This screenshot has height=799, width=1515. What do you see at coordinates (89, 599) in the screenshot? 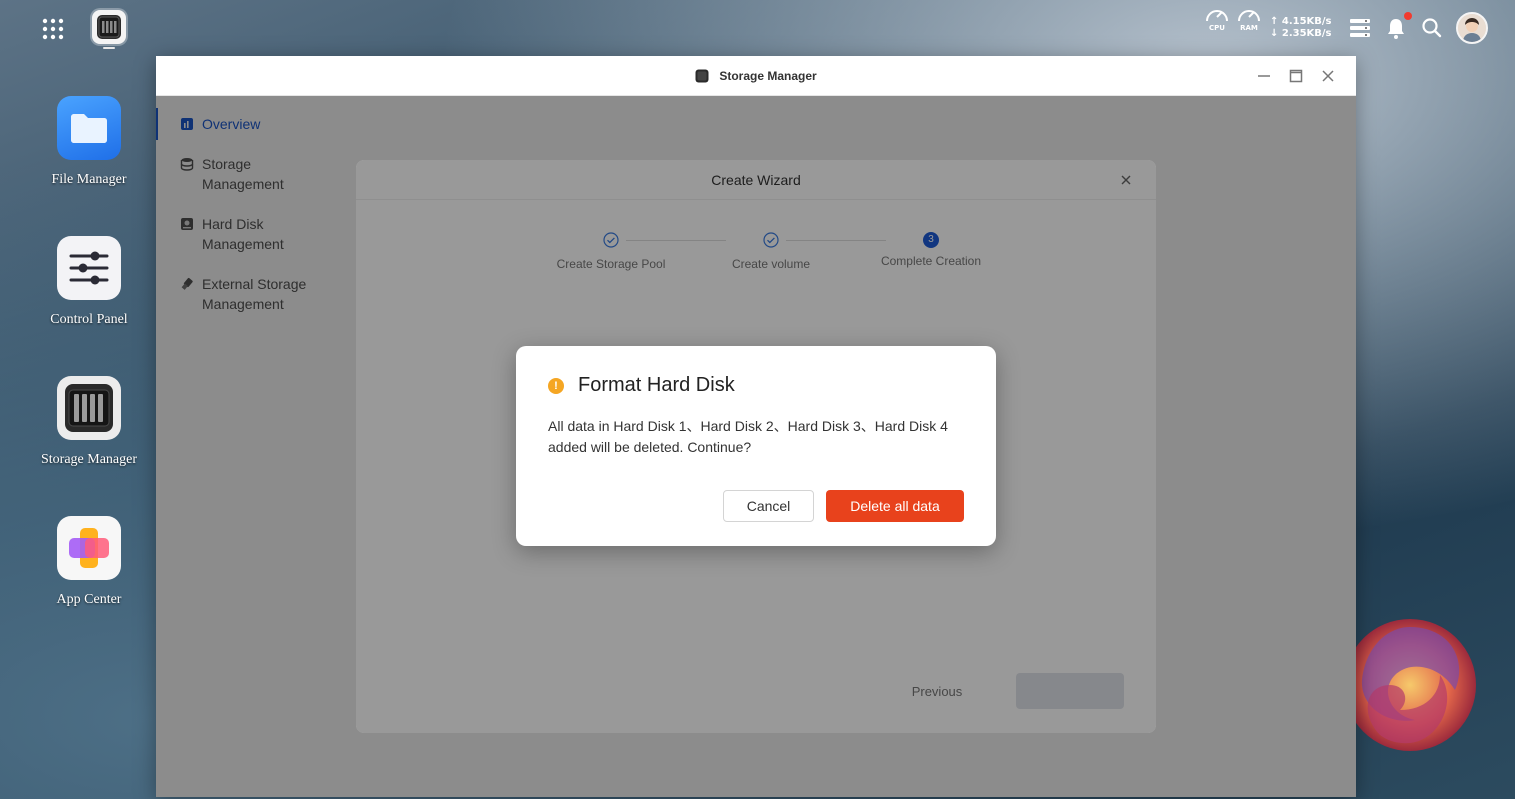
I see `desktop-icon-label: App Center` at bounding box center [89, 599].